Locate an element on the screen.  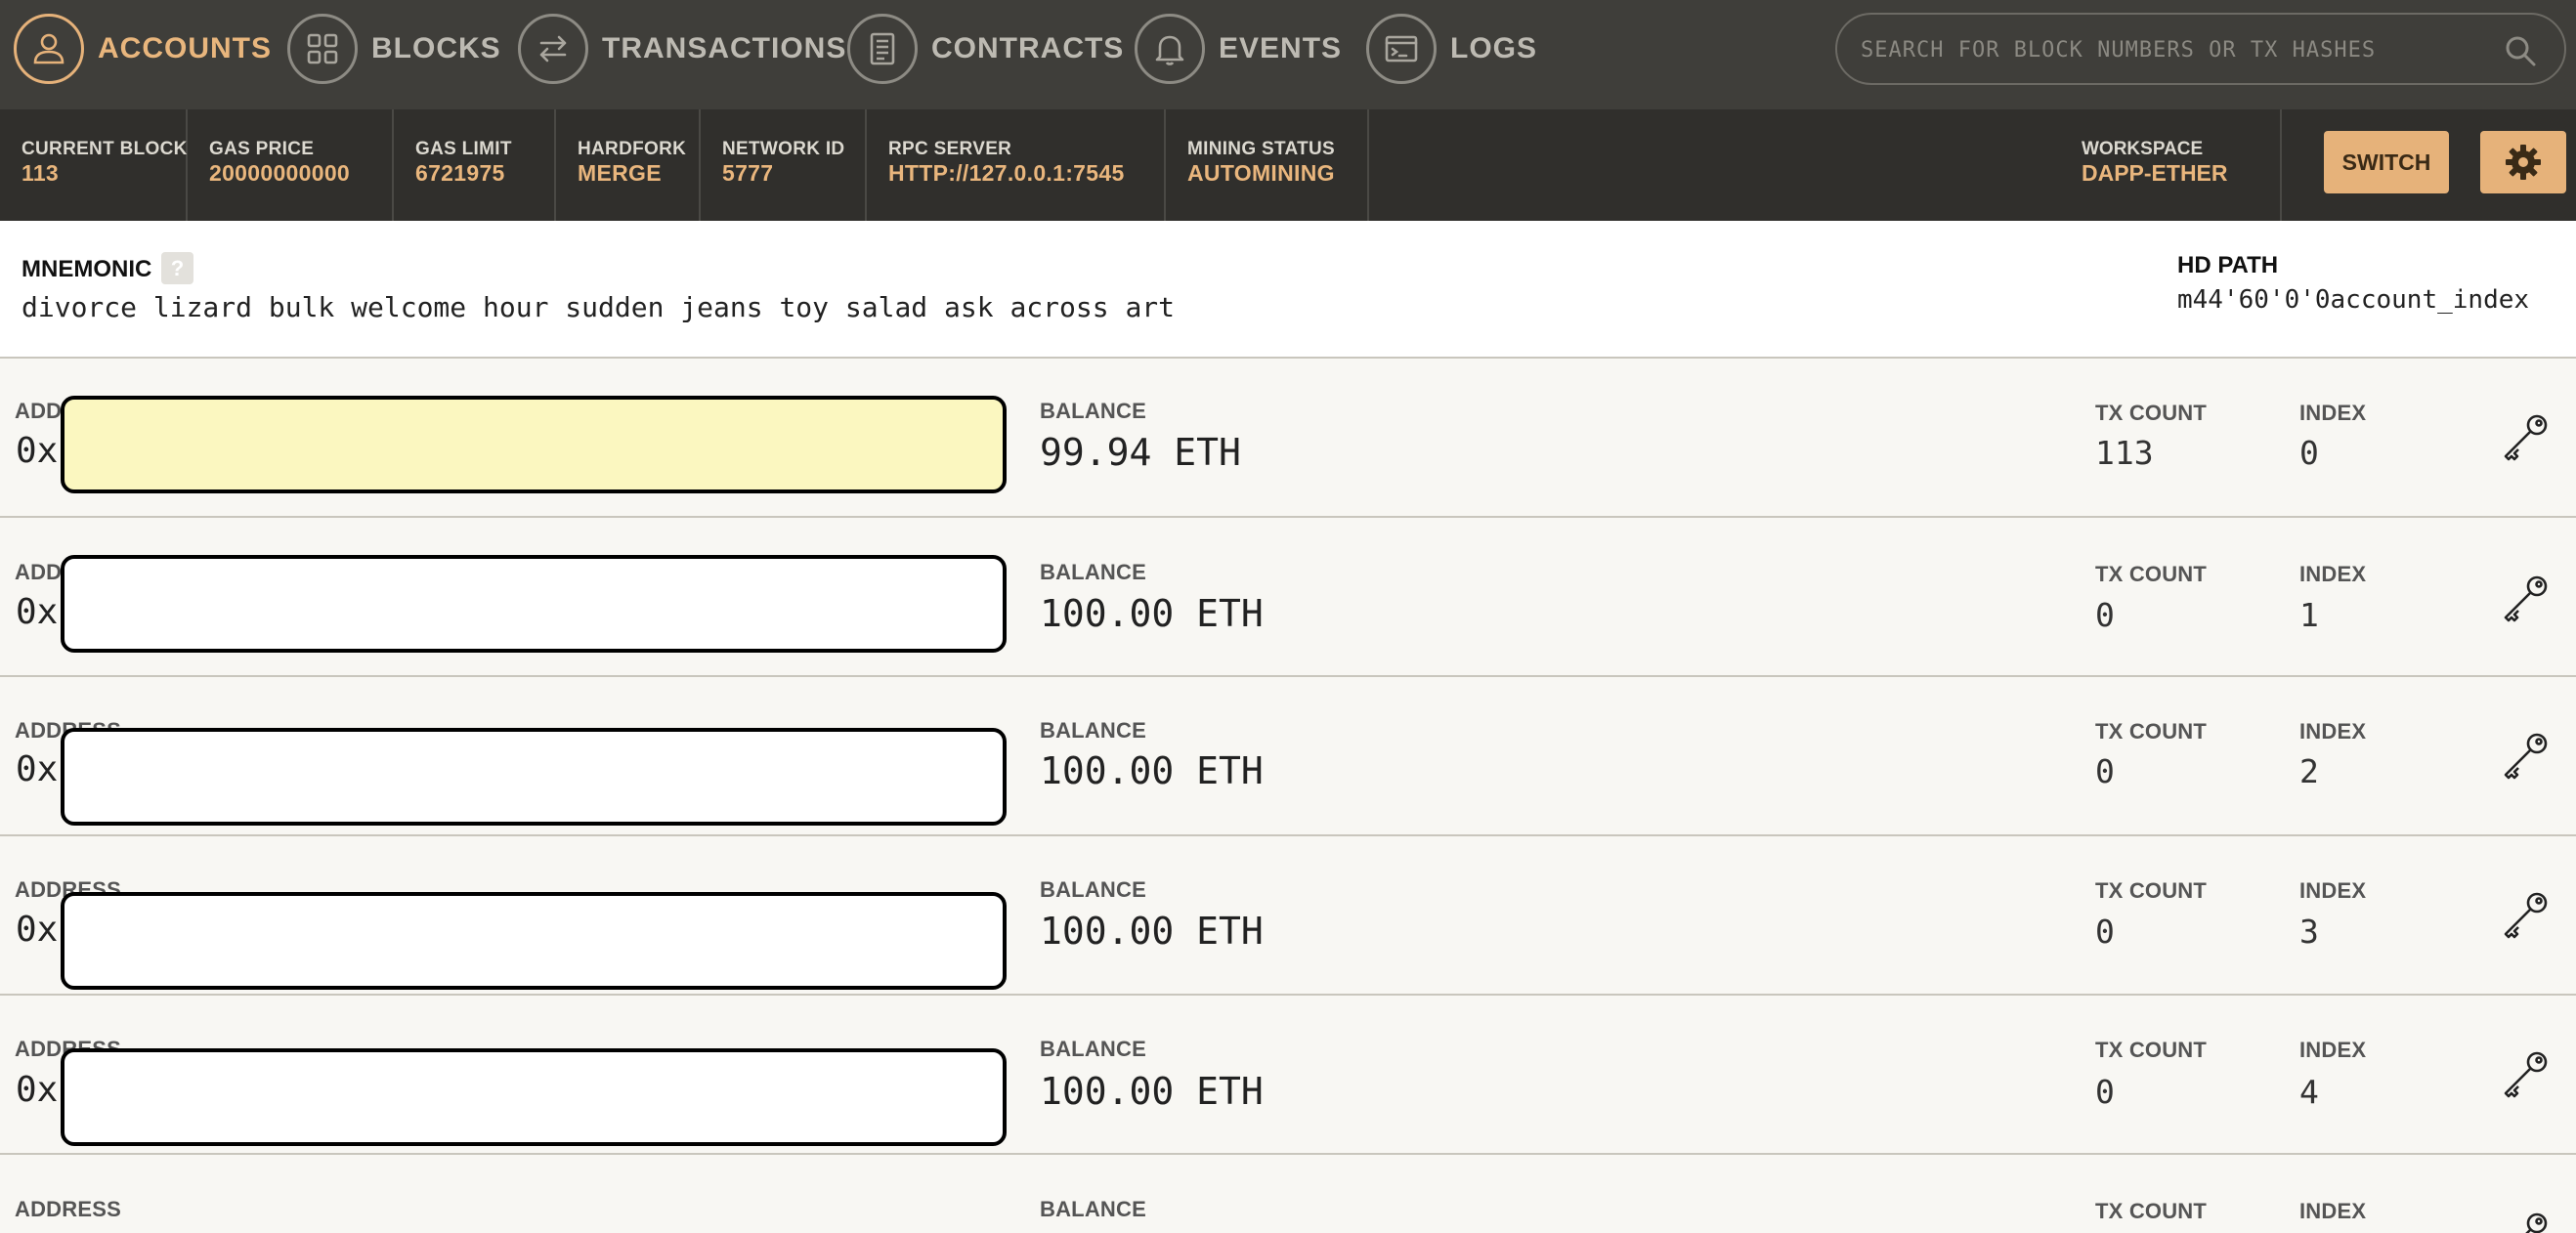
bell-icon is located at coordinates (1170, 49).